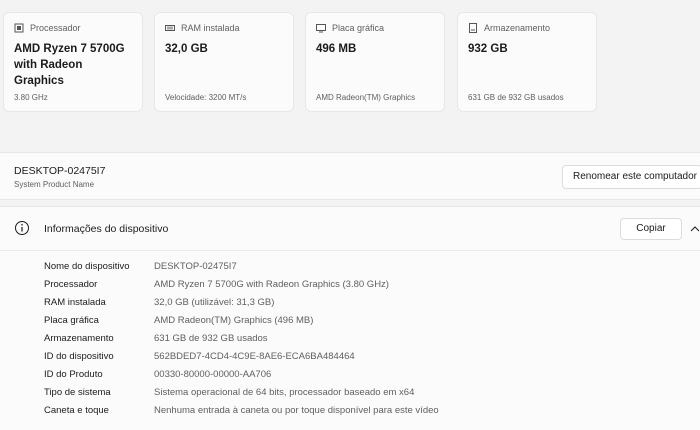  Describe the element at coordinates (19, 28) in the screenshot. I see `processor-icon` at that location.